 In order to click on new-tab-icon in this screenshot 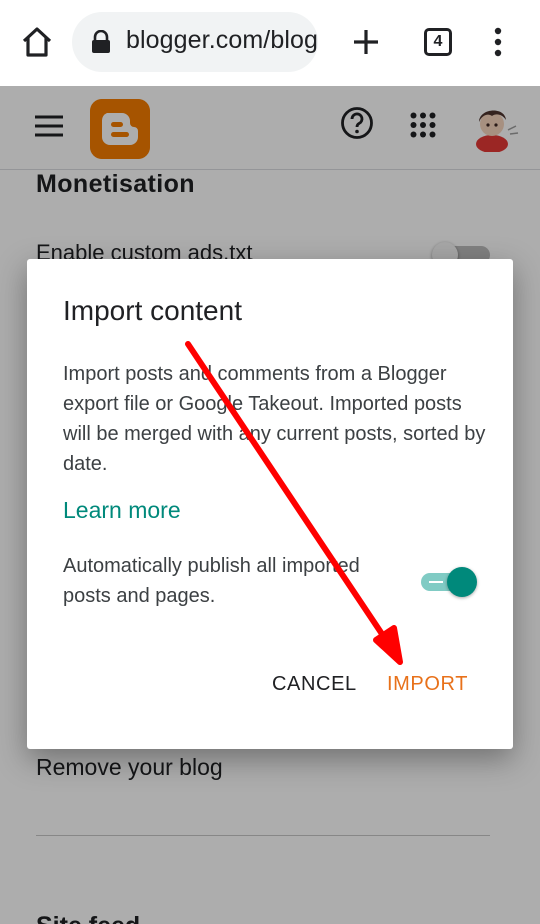, I will do `click(366, 42)`.